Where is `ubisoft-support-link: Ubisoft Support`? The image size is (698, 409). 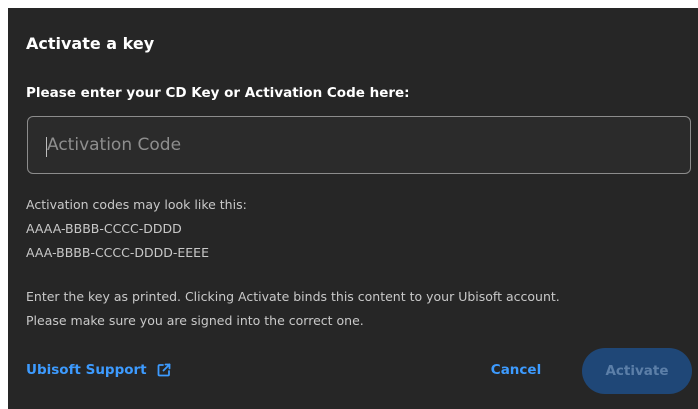
ubisoft-support-link: Ubisoft Support is located at coordinates (98, 370).